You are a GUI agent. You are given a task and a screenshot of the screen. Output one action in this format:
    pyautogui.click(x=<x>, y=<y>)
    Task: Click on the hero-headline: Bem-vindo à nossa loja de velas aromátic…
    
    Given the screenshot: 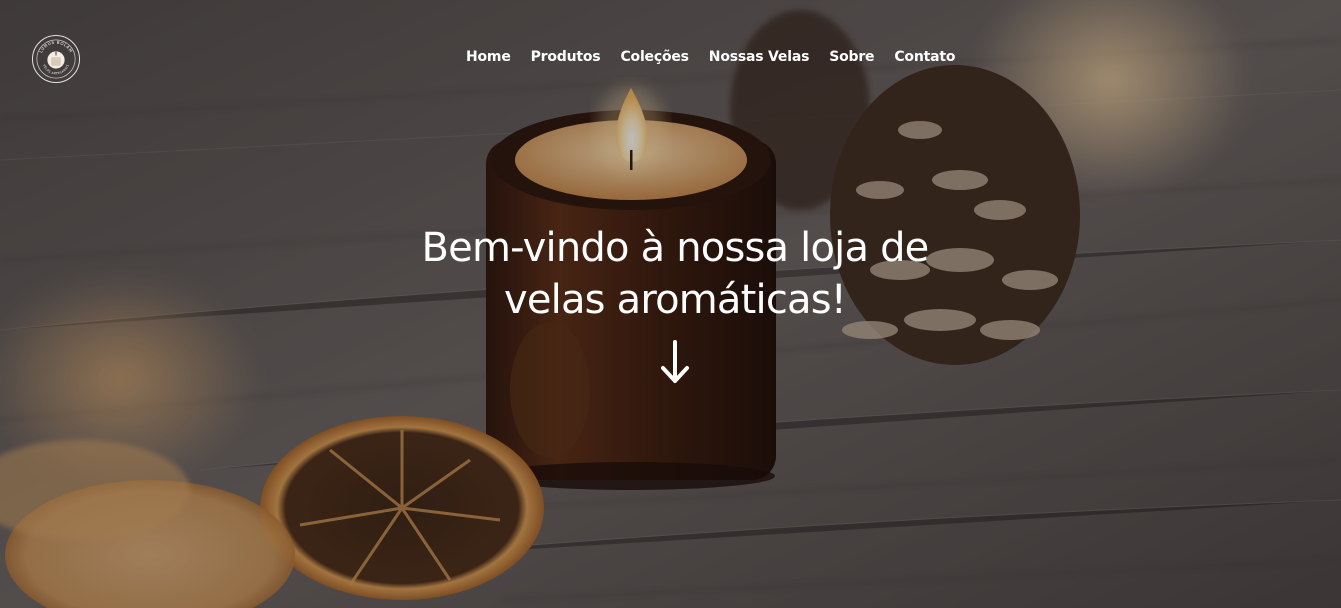 What is the action you would take?
    pyautogui.click(x=675, y=274)
    